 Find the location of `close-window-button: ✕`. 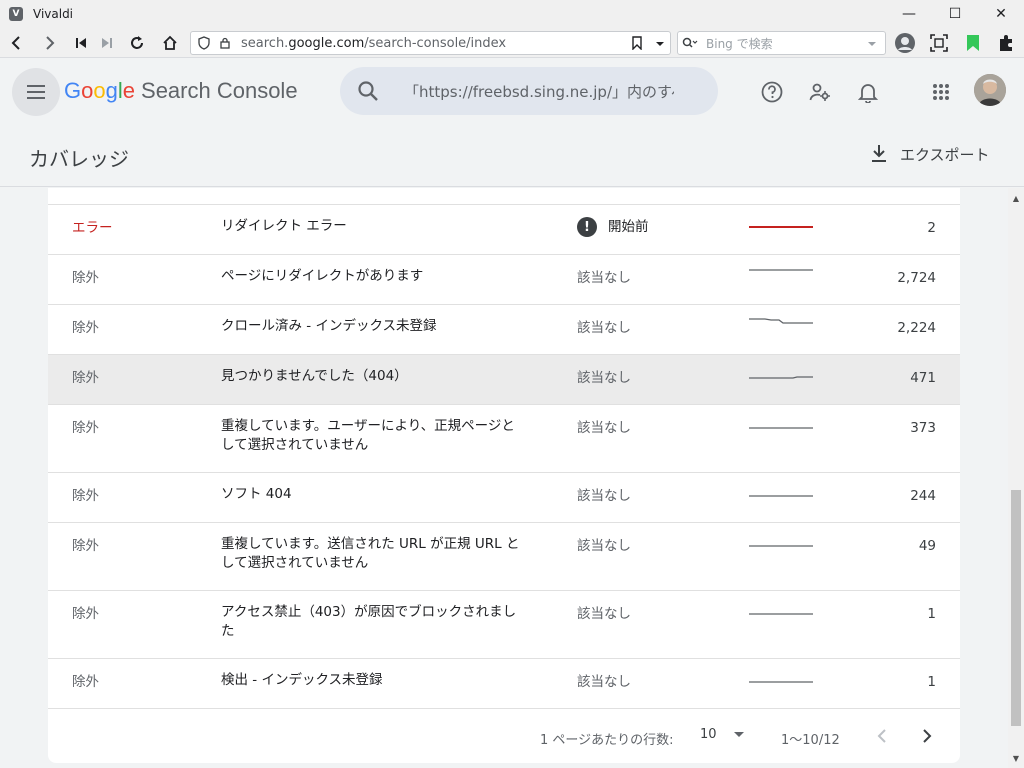

close-window-button: ✕ is located at coordinates (1001, 14).